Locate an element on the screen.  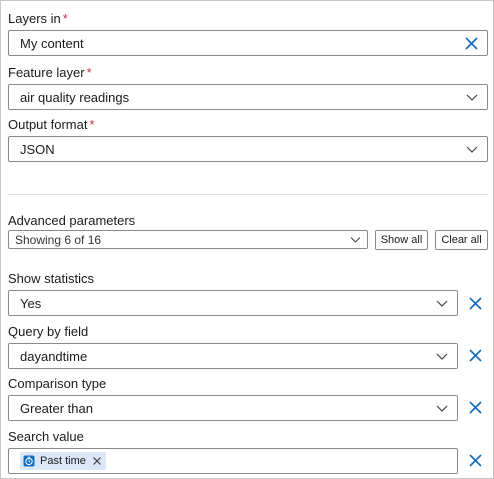
show-statistics-select: Yes is located at coordinates (233, 303).